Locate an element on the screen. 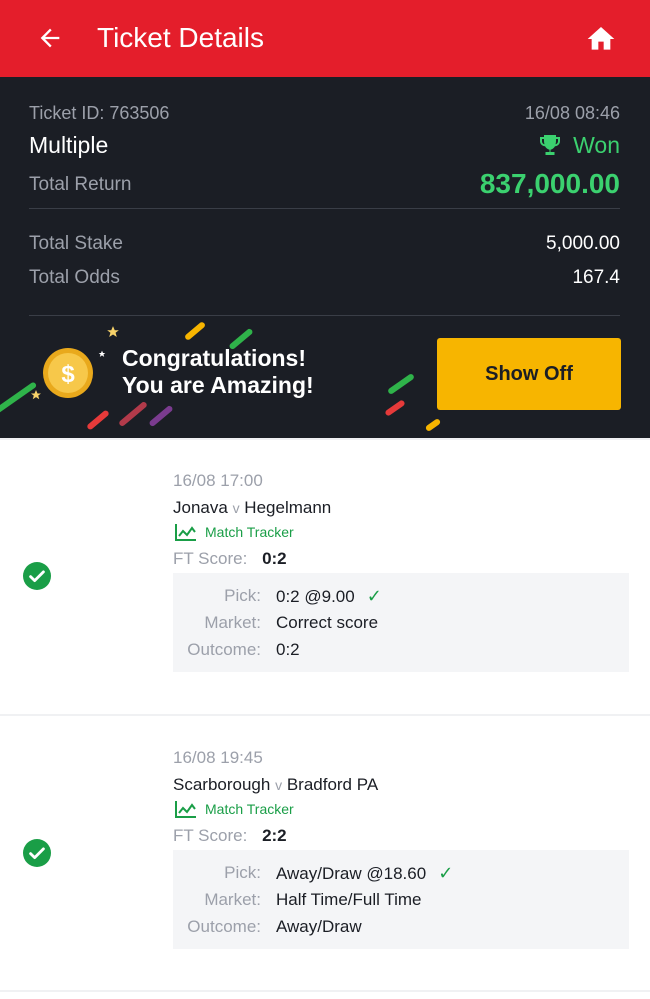 Image resolution: width=650 pixels, height=999 pixels. app-header: Ticket Details is located at coordinates (325, 38).